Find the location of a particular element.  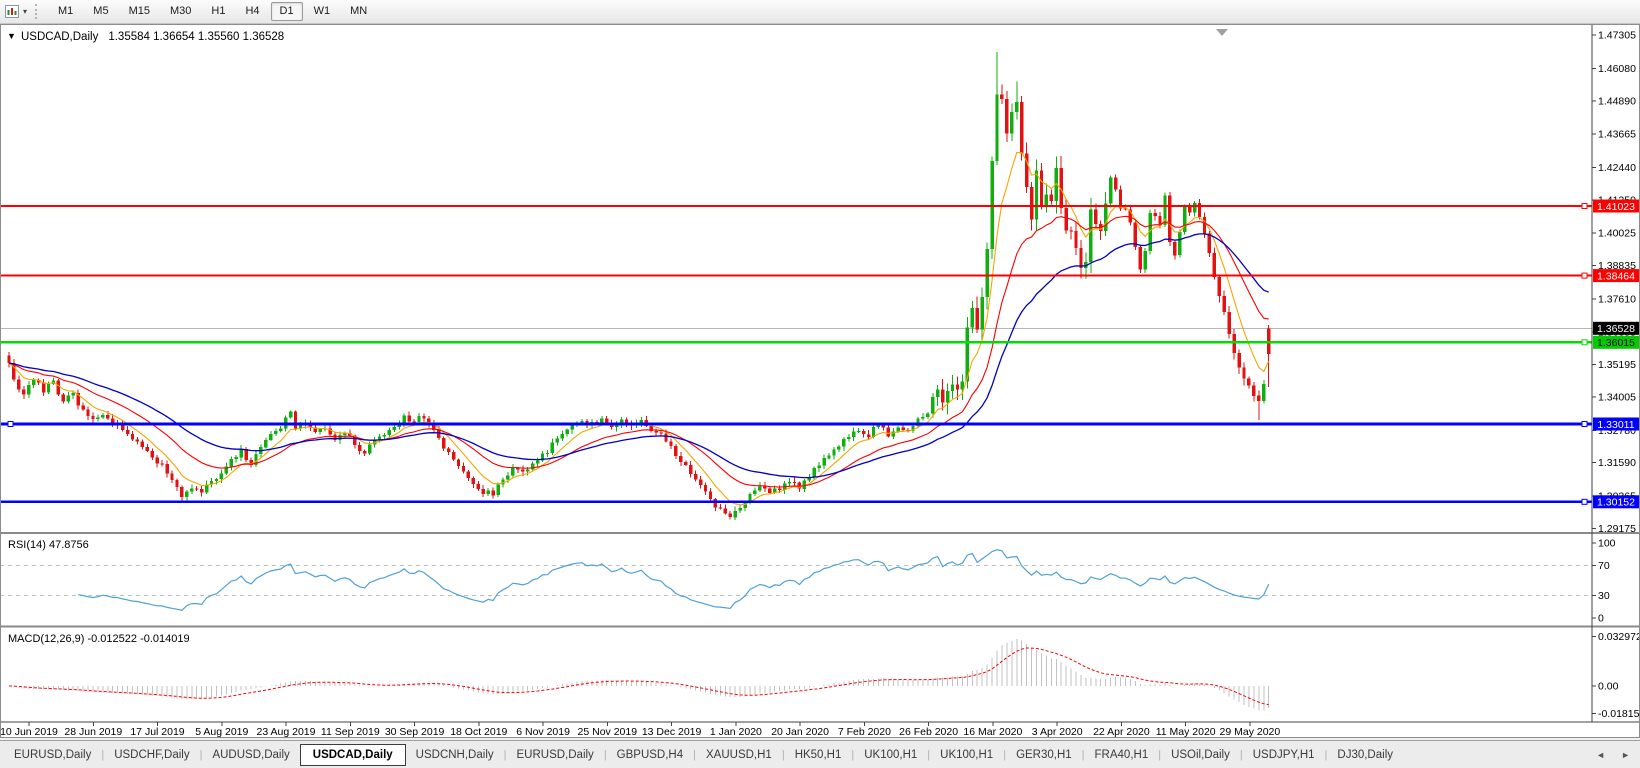

svg-text: 23 Aug 2019 is located at coordinates (286, 732).